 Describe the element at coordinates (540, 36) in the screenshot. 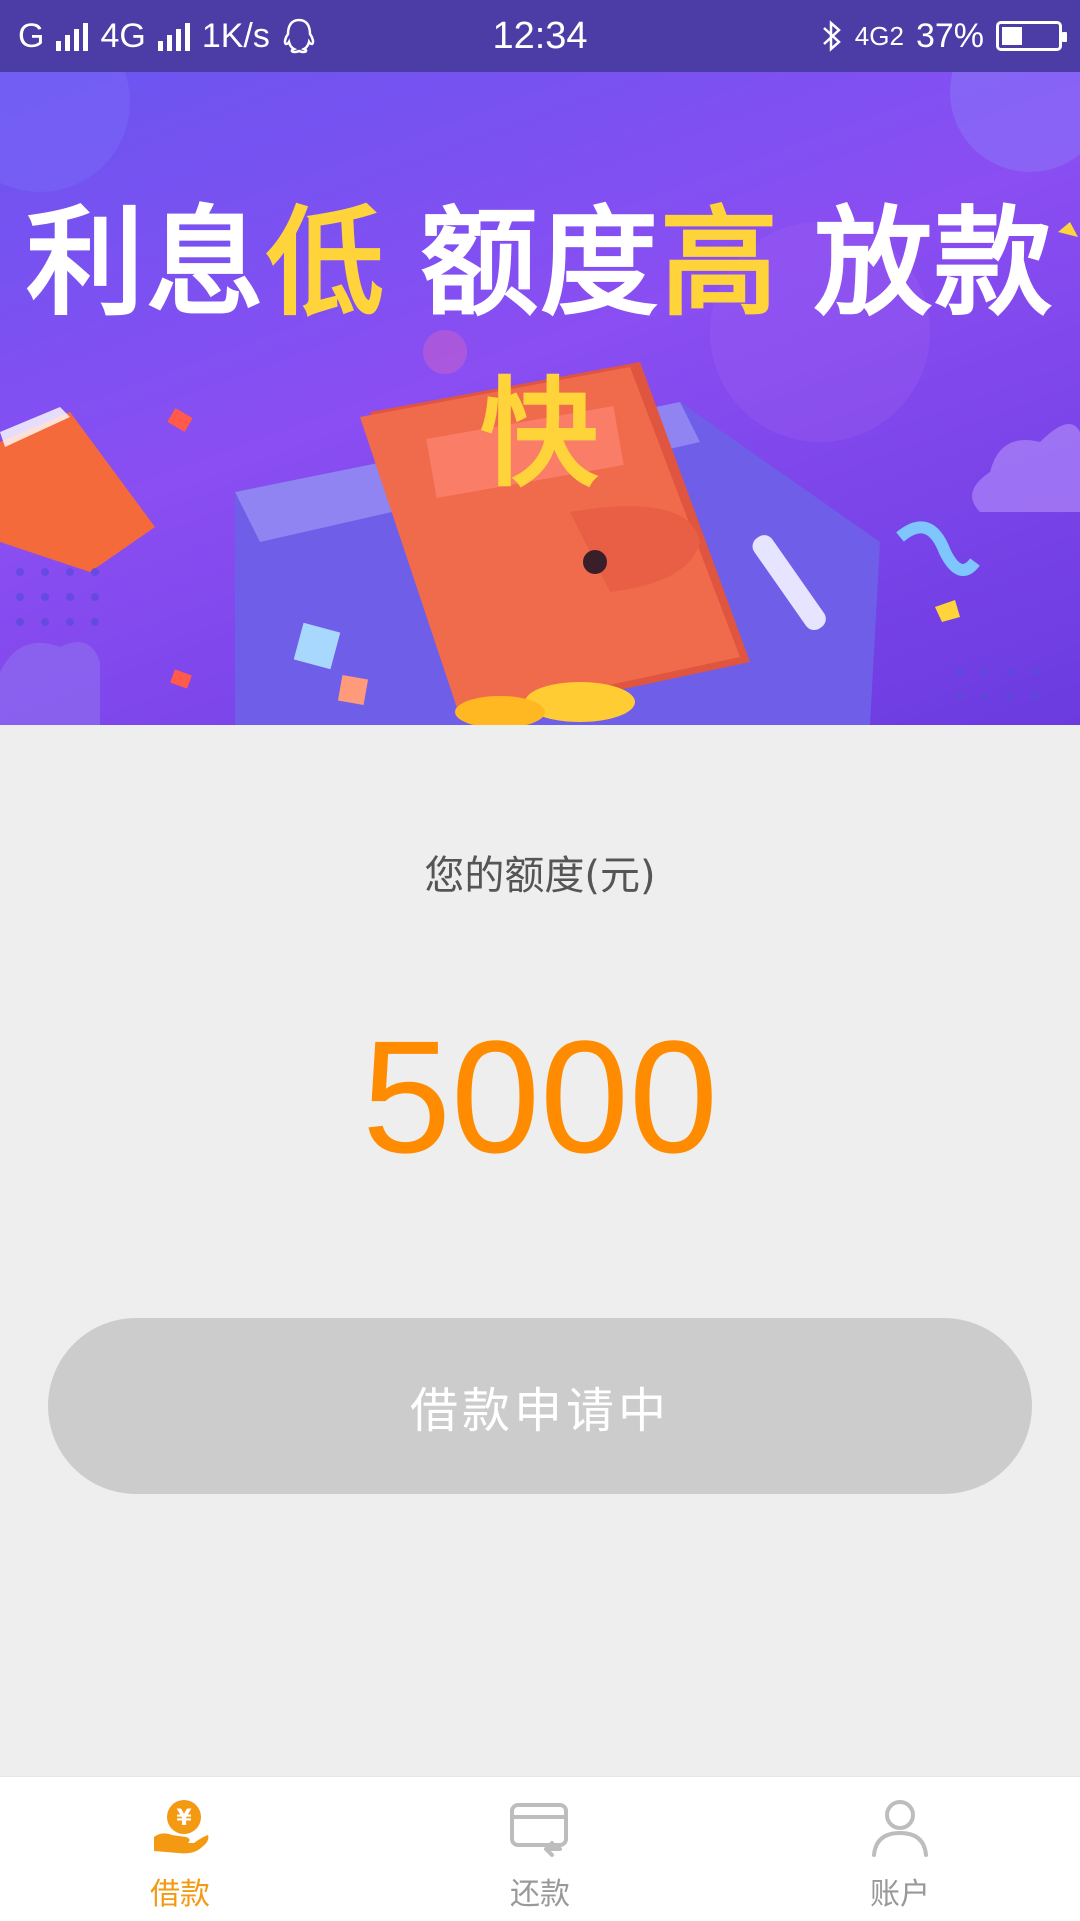

I see `status-bar: G 4G 1K/s 12:34 4G2 37%` at that location.